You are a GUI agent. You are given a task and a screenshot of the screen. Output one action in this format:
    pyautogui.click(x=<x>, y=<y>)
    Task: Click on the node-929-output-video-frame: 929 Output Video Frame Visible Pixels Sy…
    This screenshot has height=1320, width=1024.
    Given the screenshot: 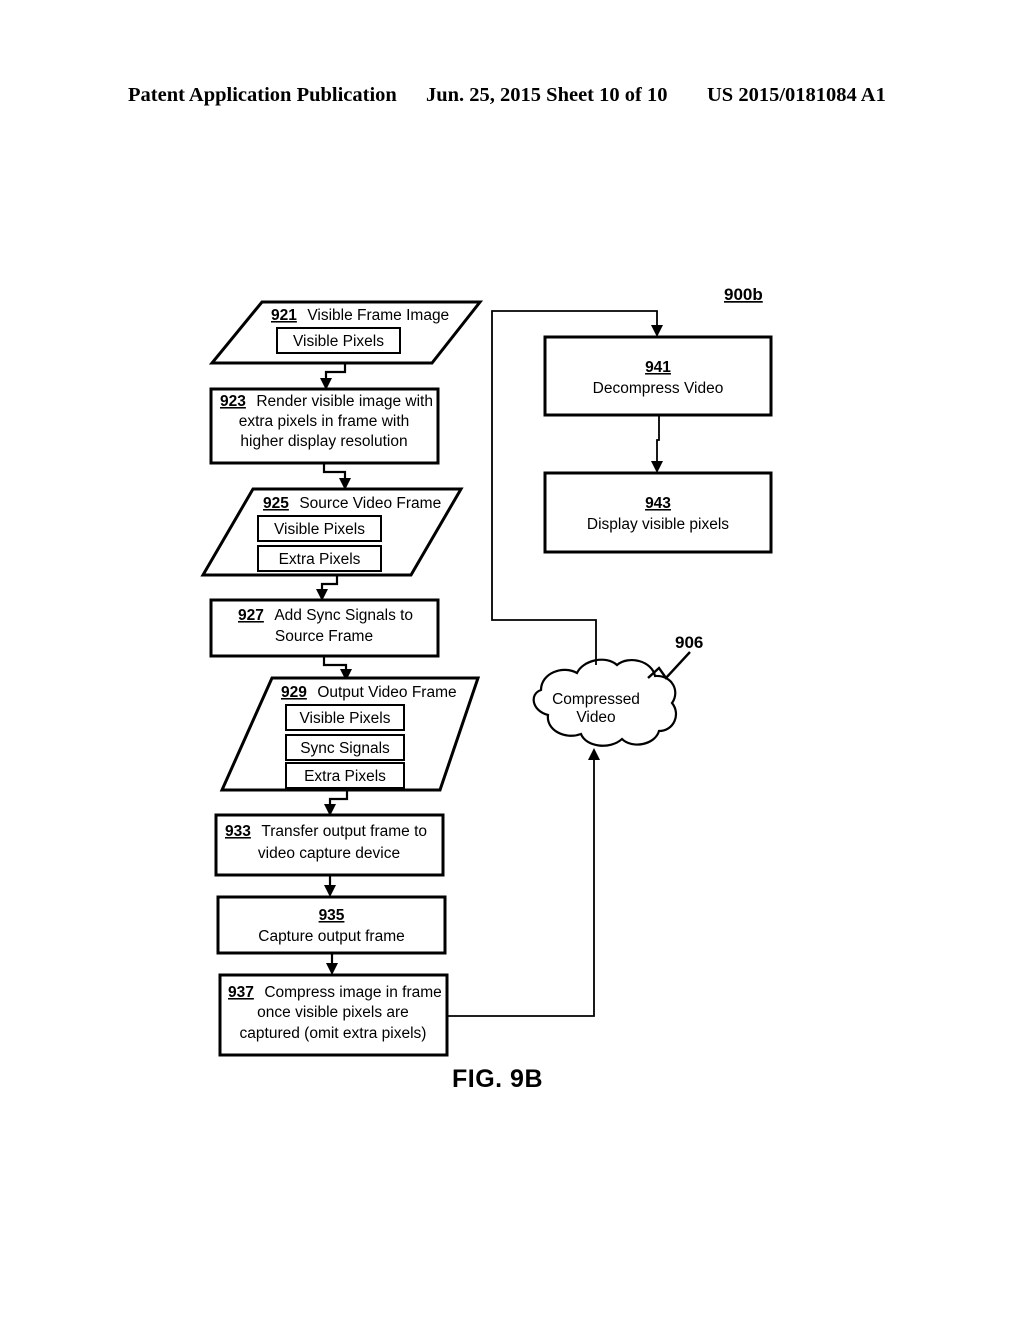 What is the action you would take?
    pyautogui.click(x=350, y=734)
    